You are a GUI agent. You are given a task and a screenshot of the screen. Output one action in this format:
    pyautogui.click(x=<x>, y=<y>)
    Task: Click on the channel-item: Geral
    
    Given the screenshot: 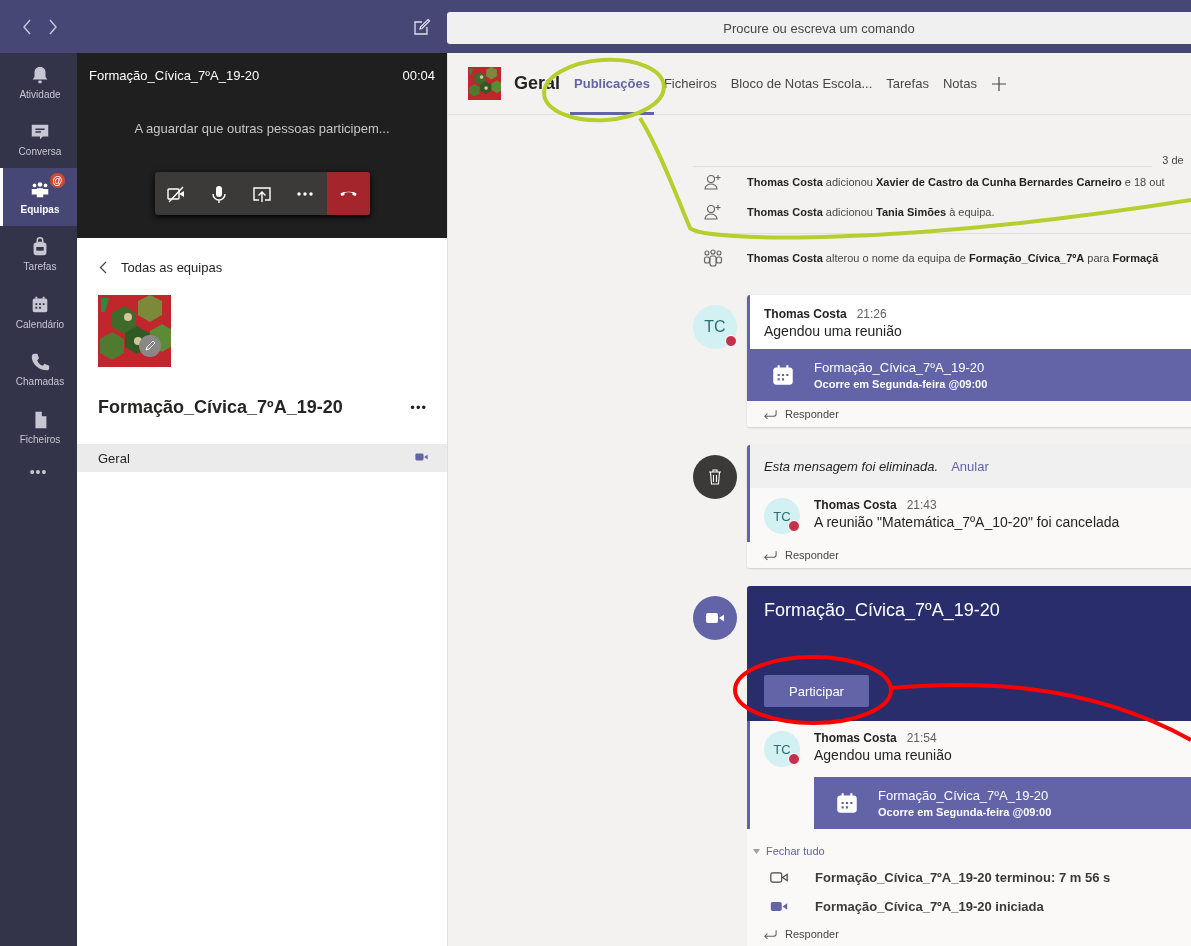 What is the action you would take?
    pyautogui.click(x=262, y=458)
    